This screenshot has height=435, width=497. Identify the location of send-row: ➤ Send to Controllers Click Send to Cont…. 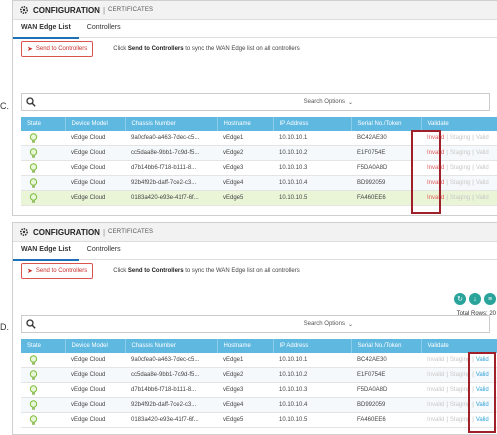
(255, 271).